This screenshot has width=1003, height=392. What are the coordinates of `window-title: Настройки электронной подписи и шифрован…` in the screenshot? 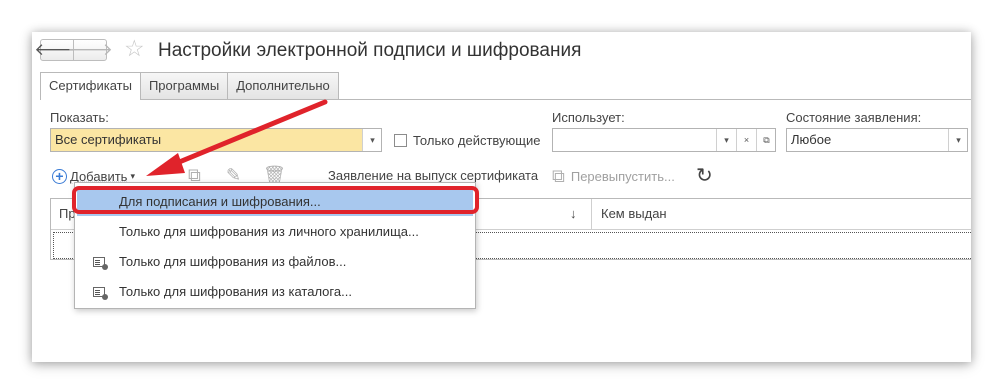 It's located at (370, 50).